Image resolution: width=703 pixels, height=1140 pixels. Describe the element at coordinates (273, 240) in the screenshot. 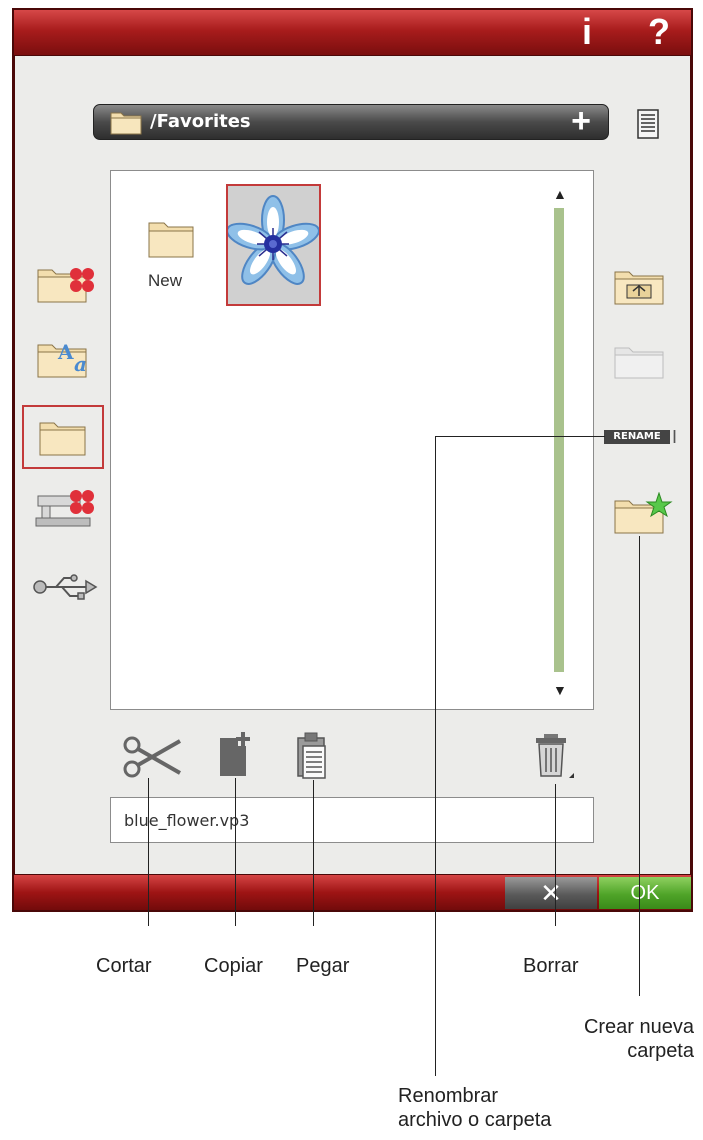

I see `flower-design-icon` at that location.